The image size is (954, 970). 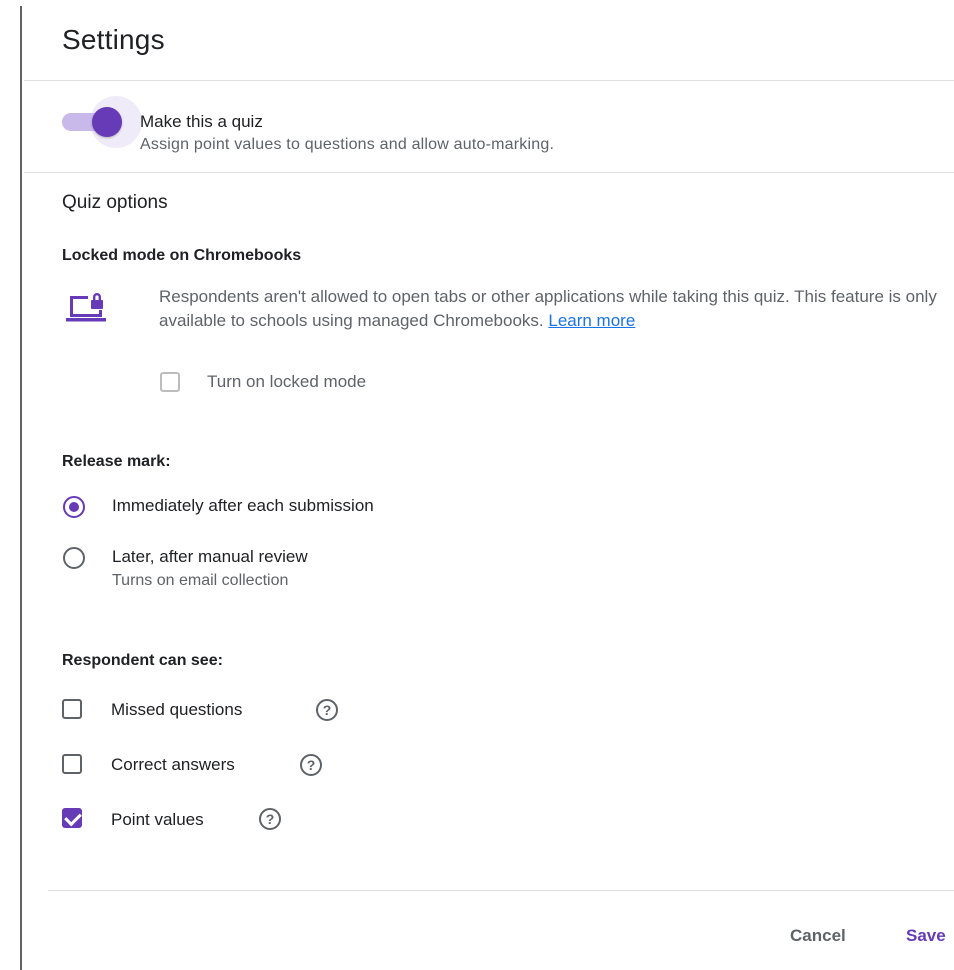 What do you see at coordinates (170, 382) in the screenshot?
I see `locked-mode-checkbox` at bounding box center [170, 382].